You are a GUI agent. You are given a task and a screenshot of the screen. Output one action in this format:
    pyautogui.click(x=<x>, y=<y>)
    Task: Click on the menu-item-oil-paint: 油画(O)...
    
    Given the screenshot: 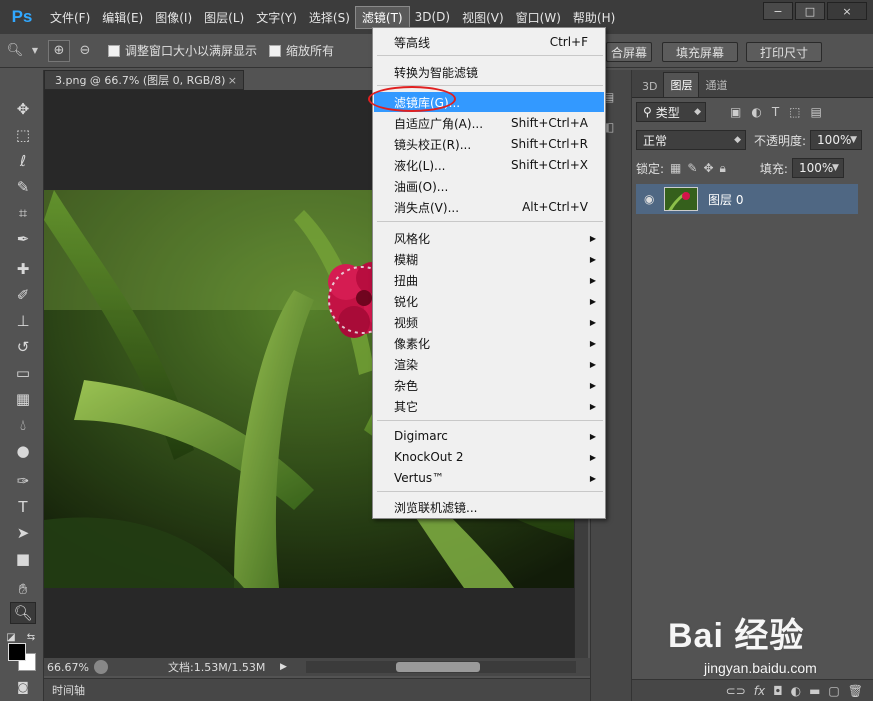 What is the action you would take?
    pyautogui.click(x=489, y=186)
    